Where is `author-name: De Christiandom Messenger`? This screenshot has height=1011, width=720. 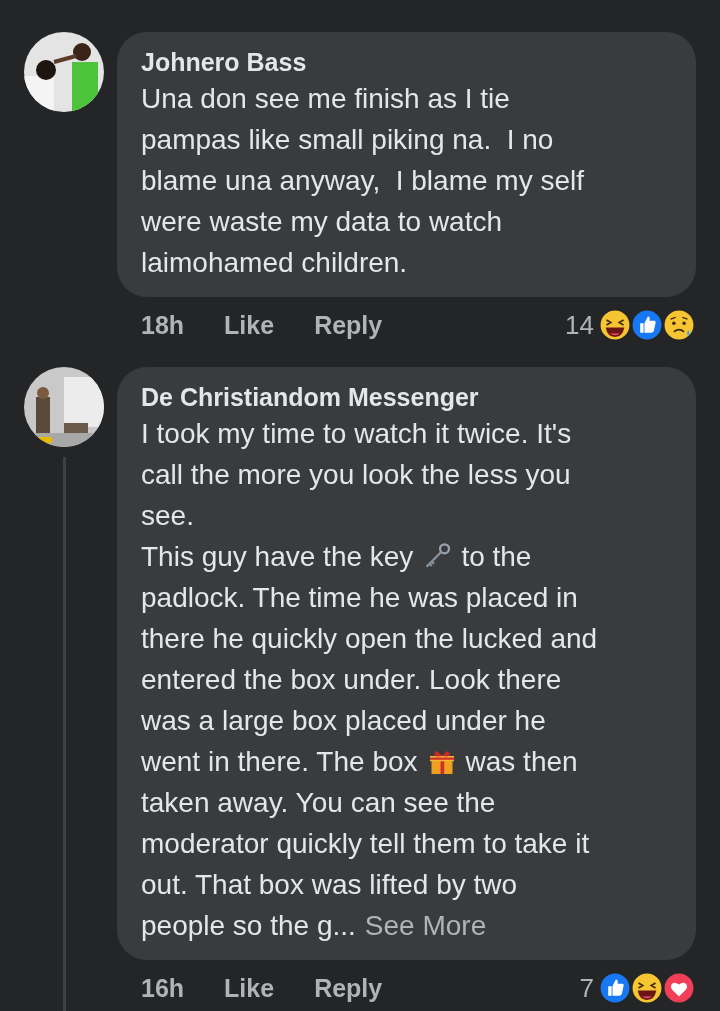 author-name: De Christiandom Messenger is located at coordinates (408, 397).